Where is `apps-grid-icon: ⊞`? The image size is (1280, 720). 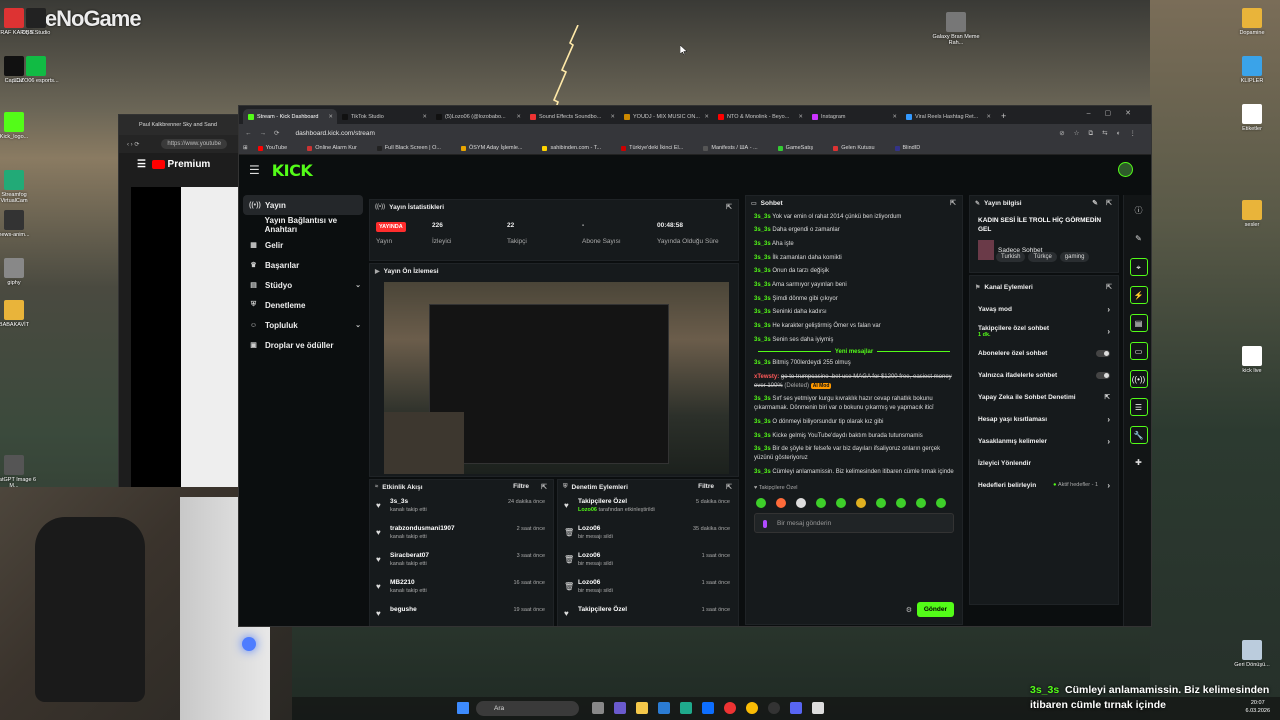
apps-grid-icon: ⊞ is located at coordinates (245, 148).